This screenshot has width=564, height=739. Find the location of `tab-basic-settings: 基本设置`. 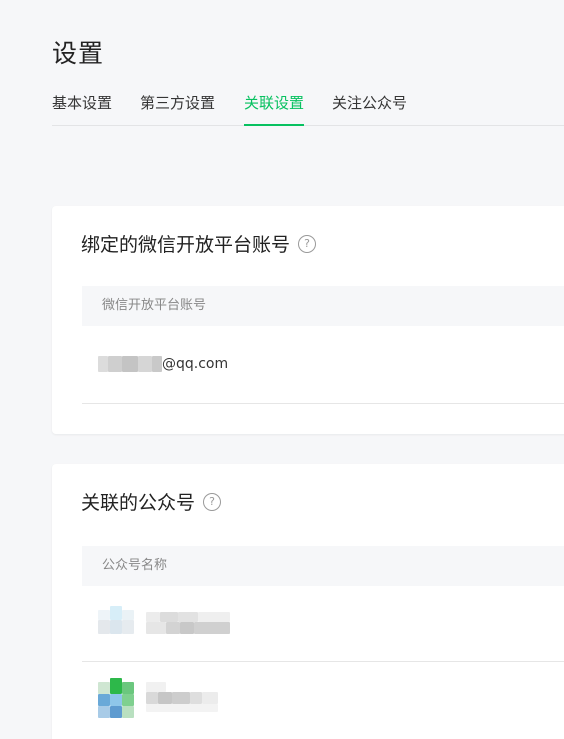

tab-basic-settings: 基本设置 is located at coordinates (82, 108).